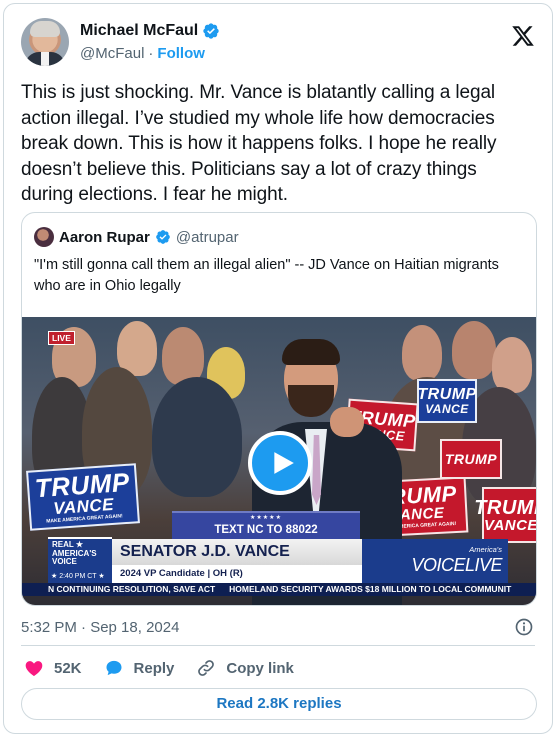 This screenshot has height=738, width=557. What do you see at coordinates (206, 668) in the screenshot?
I see `link-icon` at bounding box center [206, 668].